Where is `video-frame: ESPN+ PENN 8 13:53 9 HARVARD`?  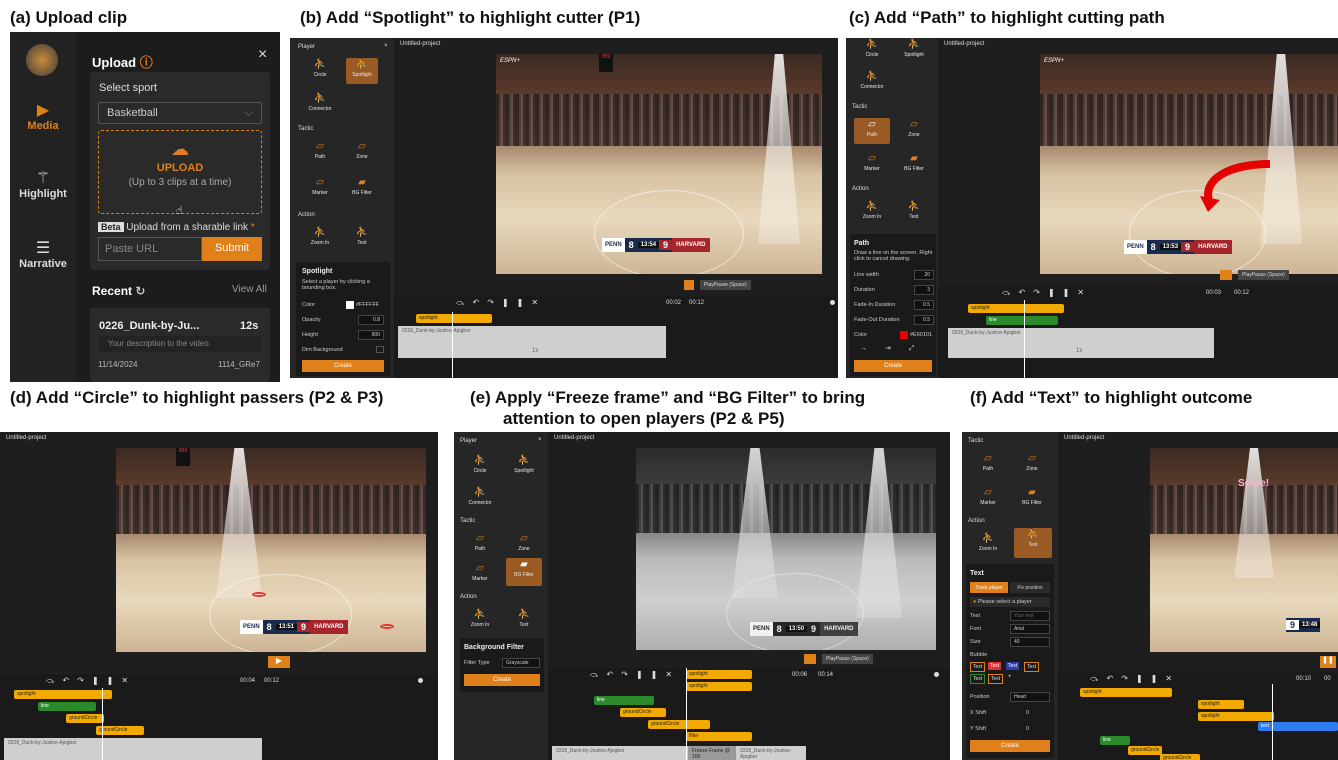 video-frame: ESPN+ PENN 8 13:53 9 HARVARD is located at coordinates (1189, 164).